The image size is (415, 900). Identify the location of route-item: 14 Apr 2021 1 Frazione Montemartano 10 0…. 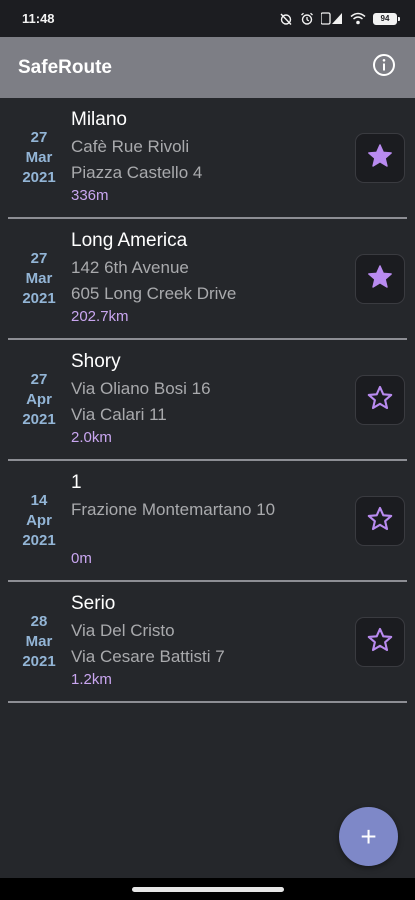
(207, 521).